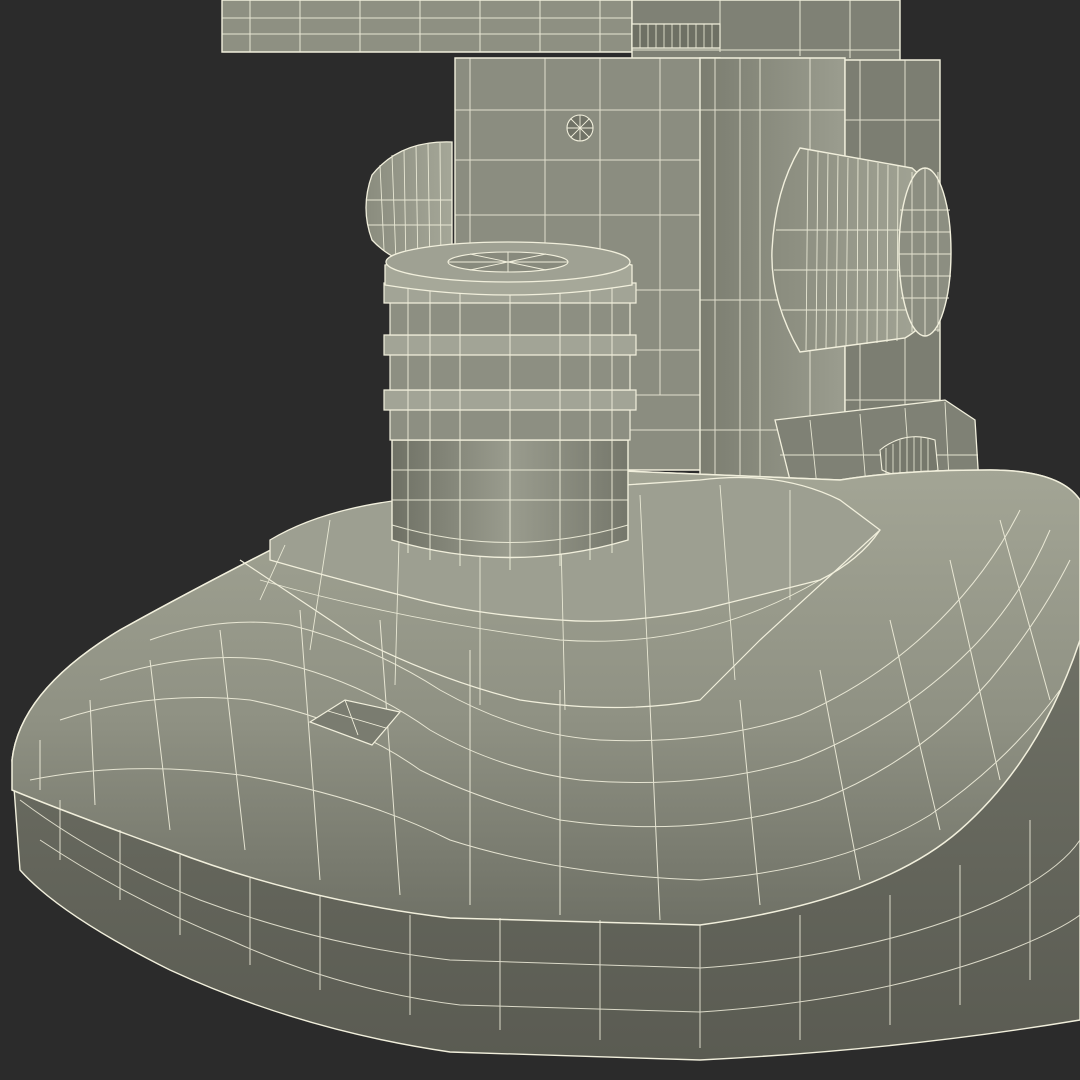 Image resolution: width=1080 pixels, height=1080 pixels. Describe the element at coordinates (561, 31) in the screenshot. I see `stage-block` at that location.